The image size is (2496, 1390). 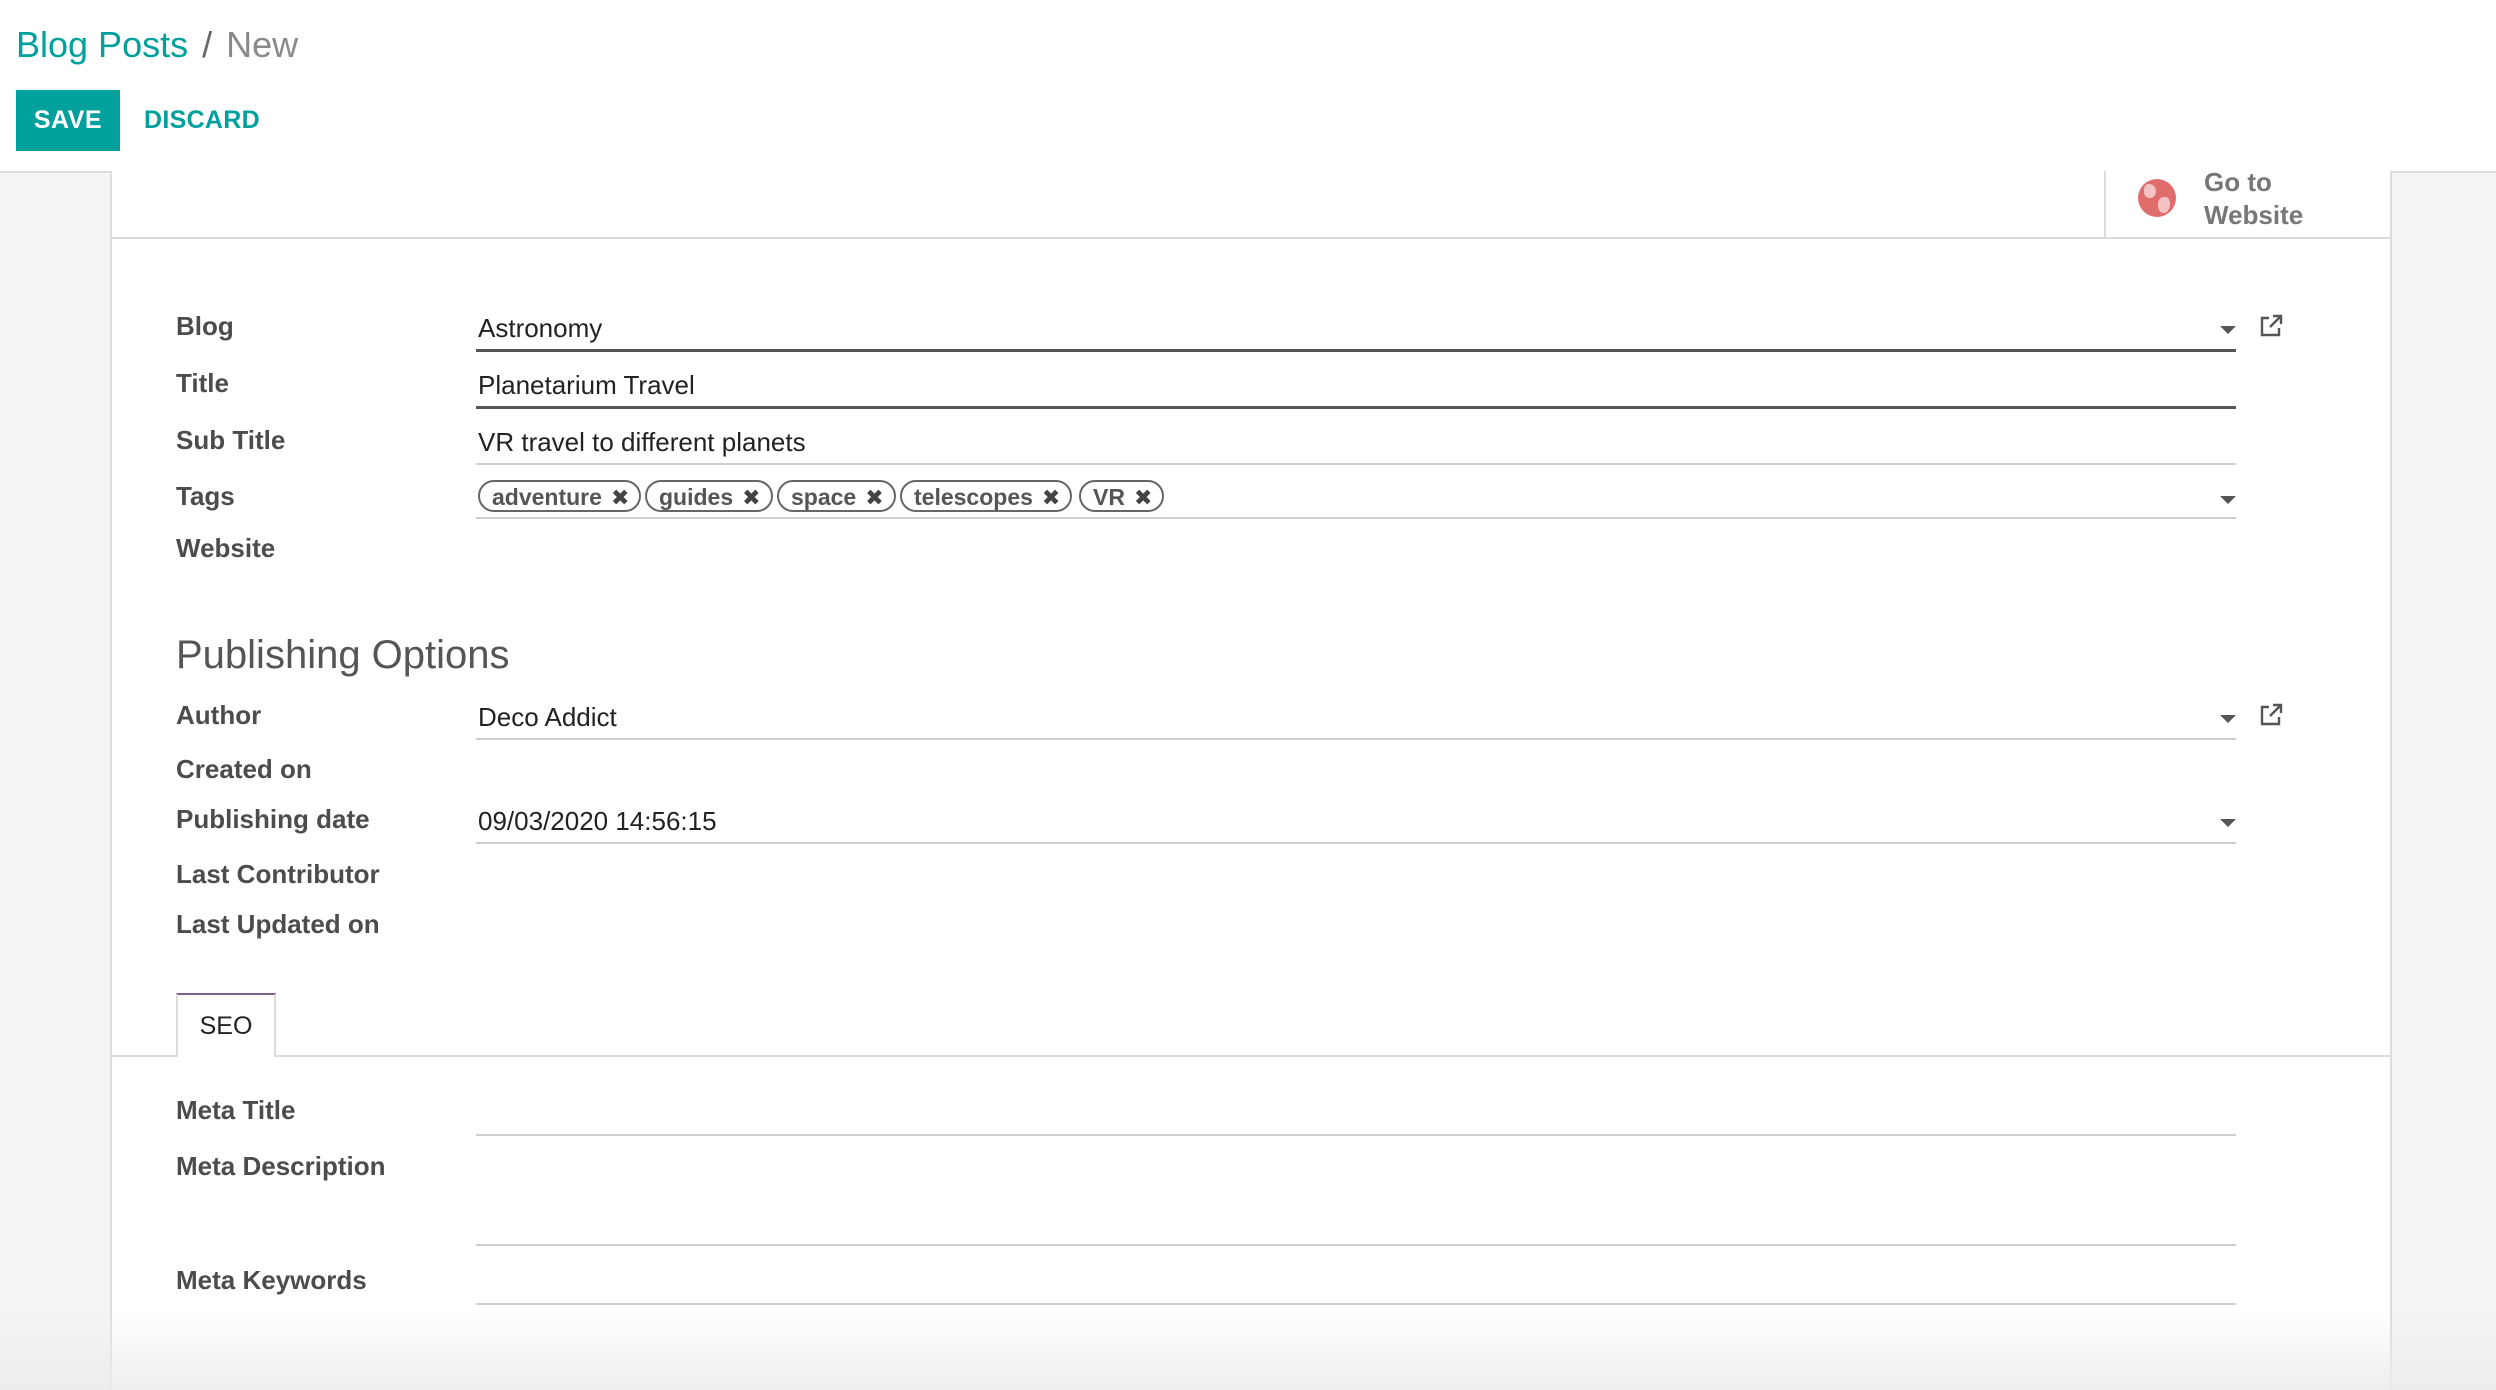 I want to click on meta-description-label: Meta Description, so click(x=281, y=1166).